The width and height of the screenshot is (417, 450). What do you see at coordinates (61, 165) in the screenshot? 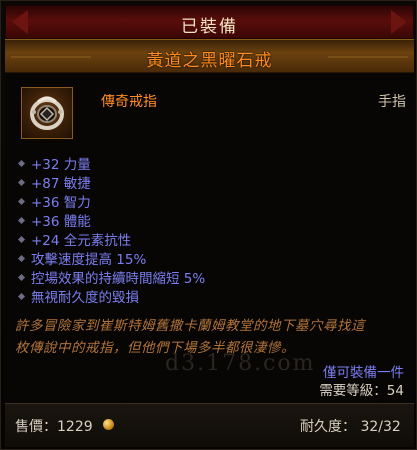
I see `stat-text: +32 力量` at bounding box center [61, 165].